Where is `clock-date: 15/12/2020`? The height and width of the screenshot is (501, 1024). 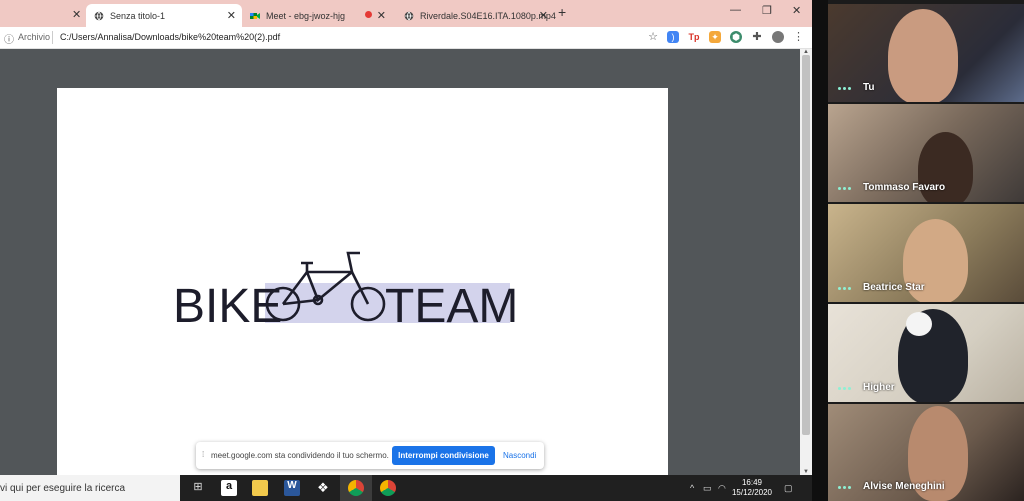
clock-date: 15/12/2020 is located at coordinates (752, 492).